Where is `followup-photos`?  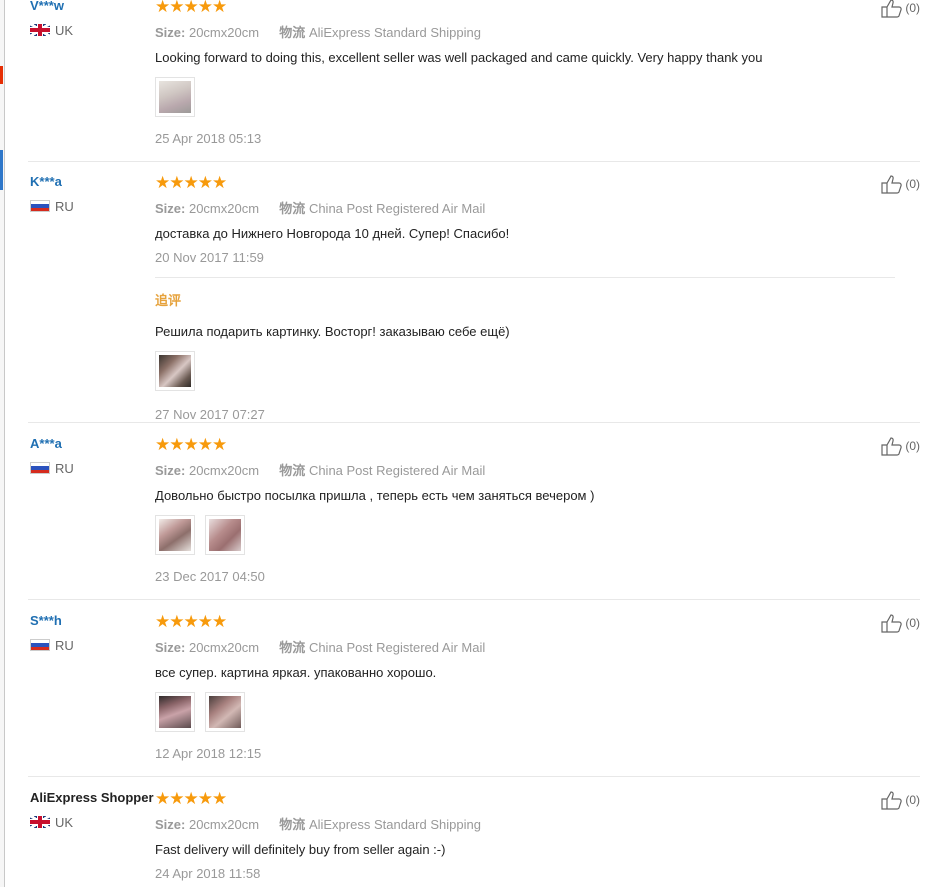 followup-photos is located at coordinates (525, 372).